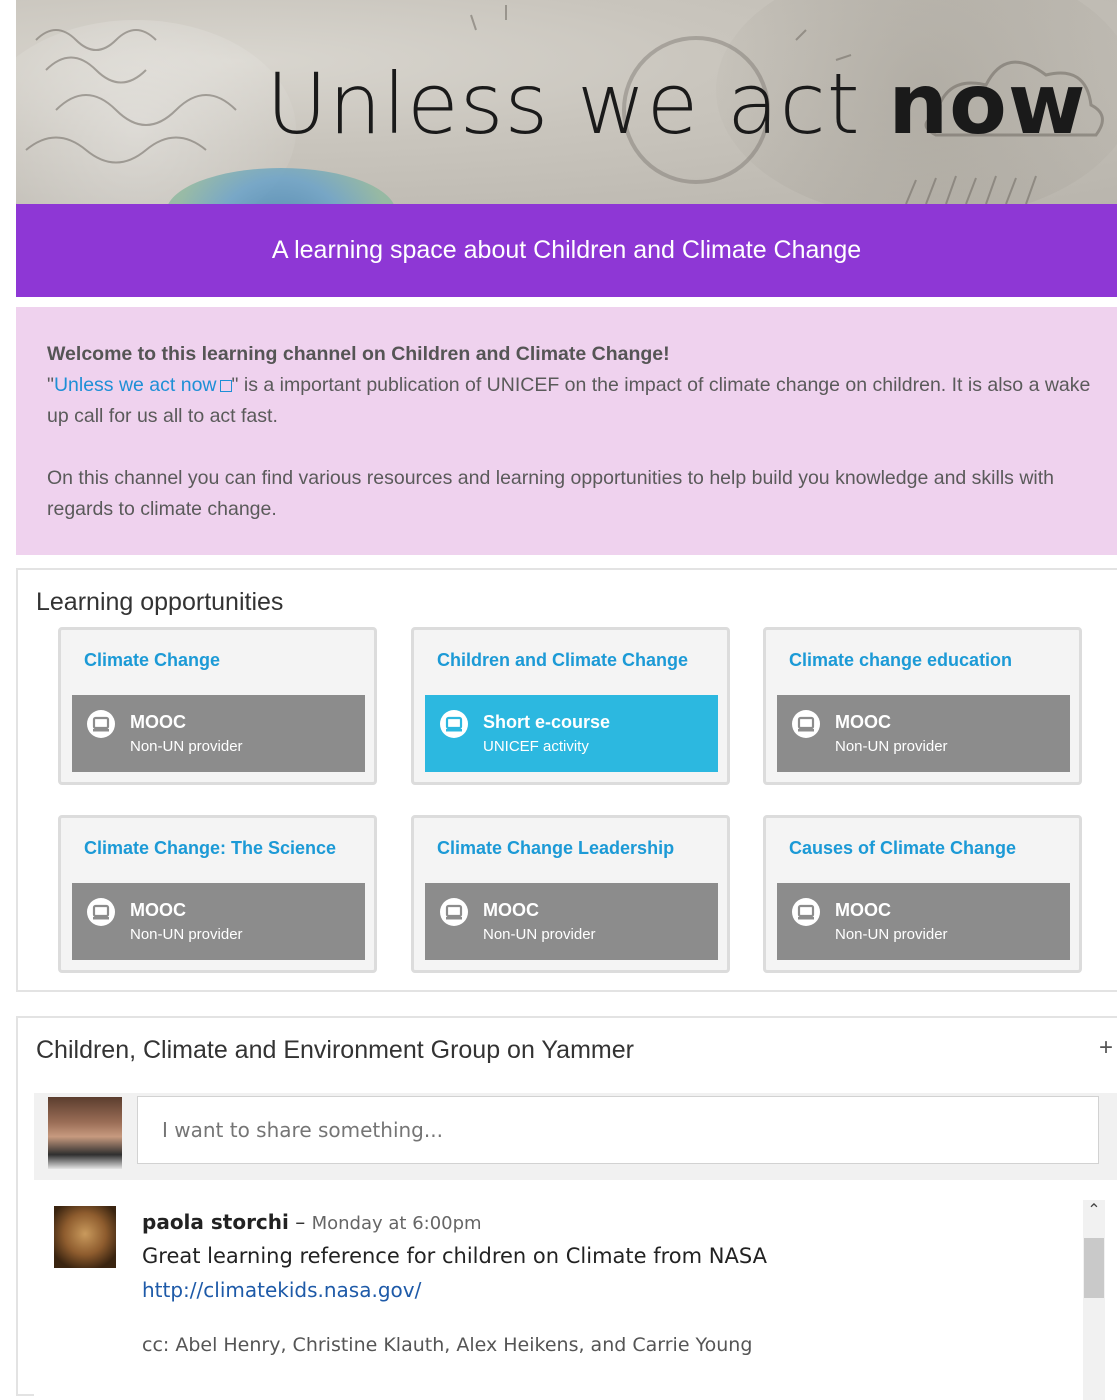  Describe the element at coordinates (902, 848) in the screenshot. I see `course-title: Causes of Climate Change` at that location.